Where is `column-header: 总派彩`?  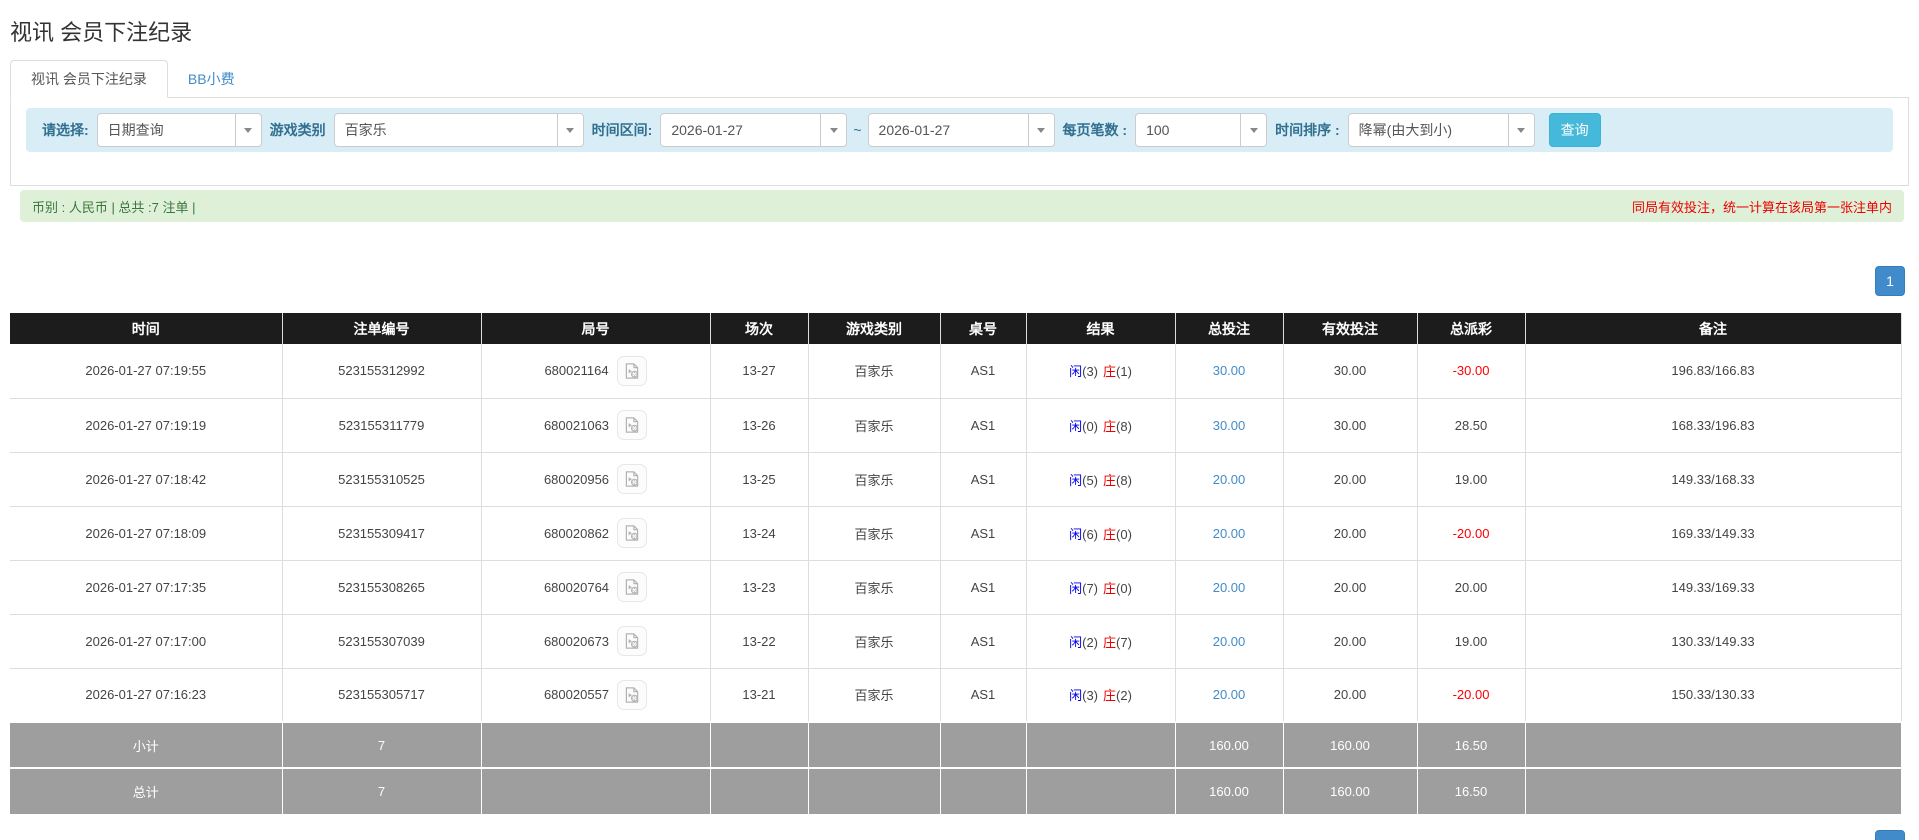 column-header: 总派彩 is located at coordinates (1471, 328).